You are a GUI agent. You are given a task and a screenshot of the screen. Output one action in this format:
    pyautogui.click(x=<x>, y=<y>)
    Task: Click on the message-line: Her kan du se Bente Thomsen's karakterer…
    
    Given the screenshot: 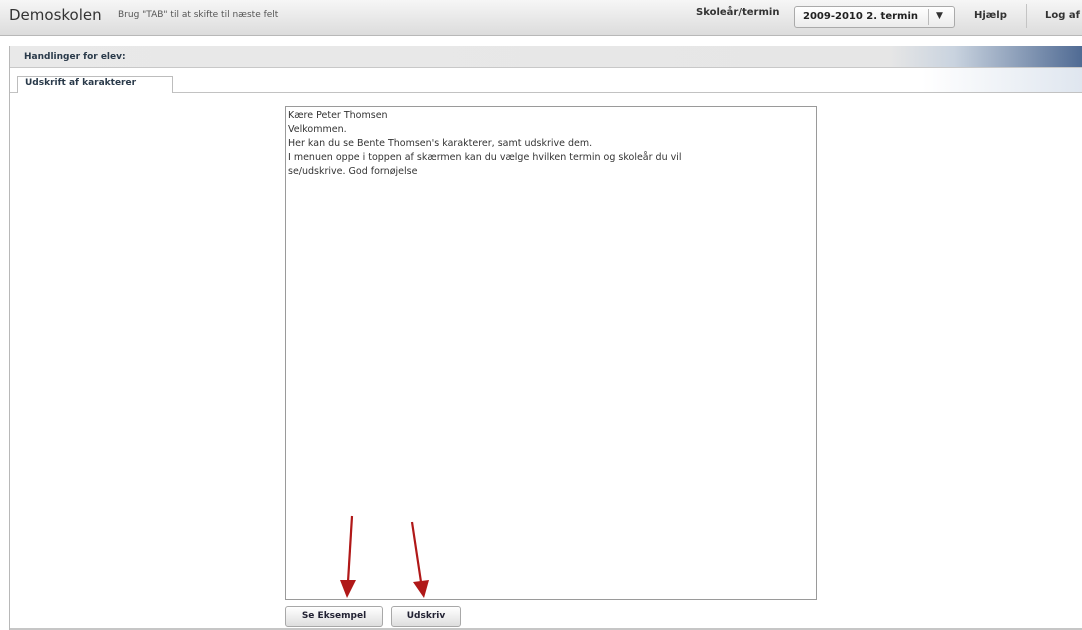 What is the action you would take?
    pyautogui.click(x=440, y=143)
    